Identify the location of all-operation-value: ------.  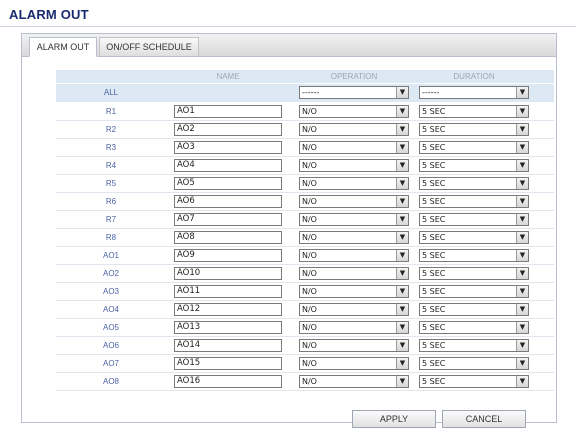
(311, 92).